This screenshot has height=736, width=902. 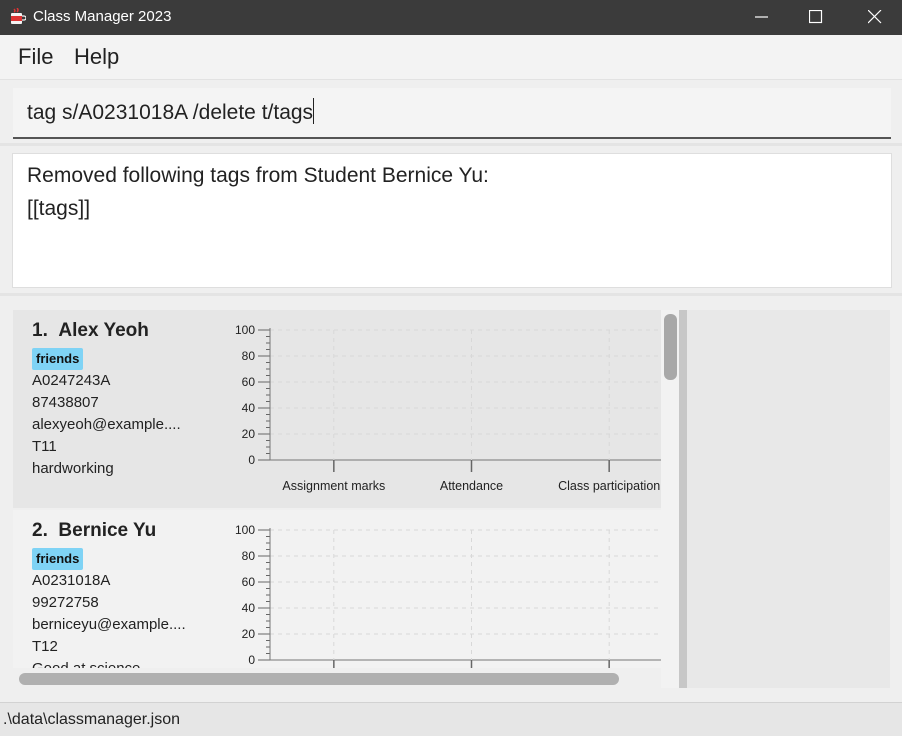 What do you see at coordinates (96, 57) in the screenshot?
I see `menu-help: Help` at bounding box center [96, 57].